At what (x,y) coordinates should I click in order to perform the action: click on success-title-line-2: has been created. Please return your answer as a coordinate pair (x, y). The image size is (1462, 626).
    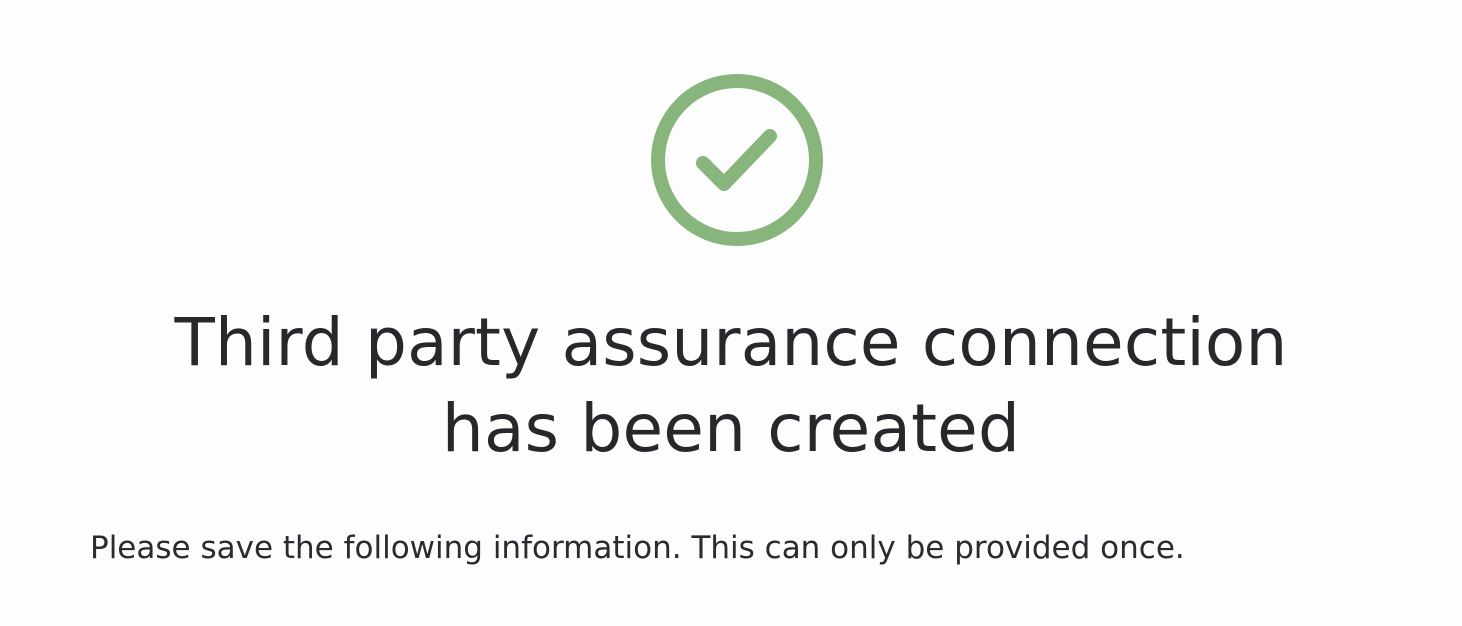
    Looking at the image, I should click on (731, 428).